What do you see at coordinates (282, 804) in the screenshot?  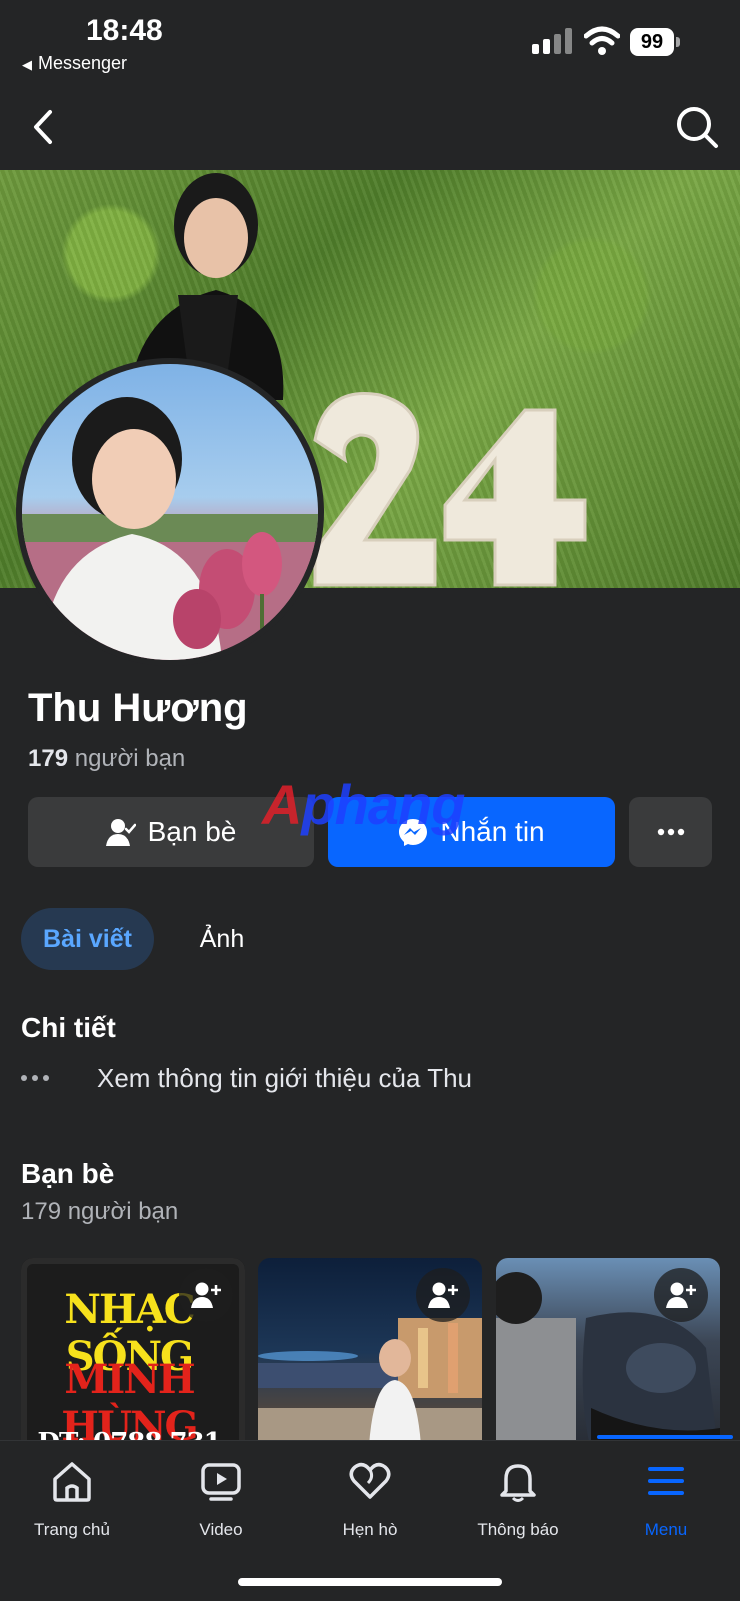 I see `watermark-a: A` at bounding box center [282, 804].